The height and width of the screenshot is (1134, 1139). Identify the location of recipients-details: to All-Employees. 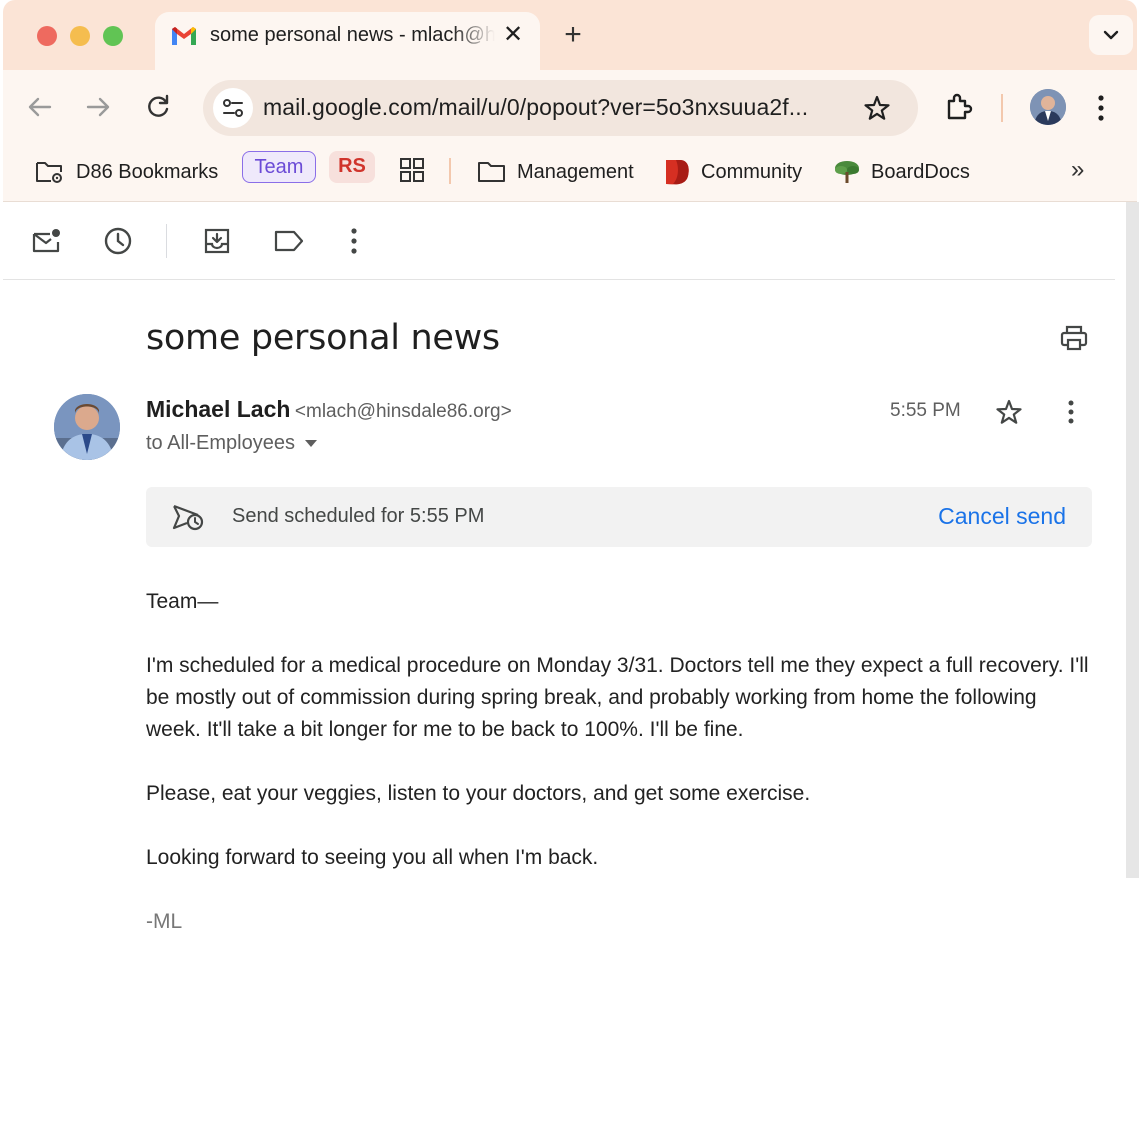
(231, 443).